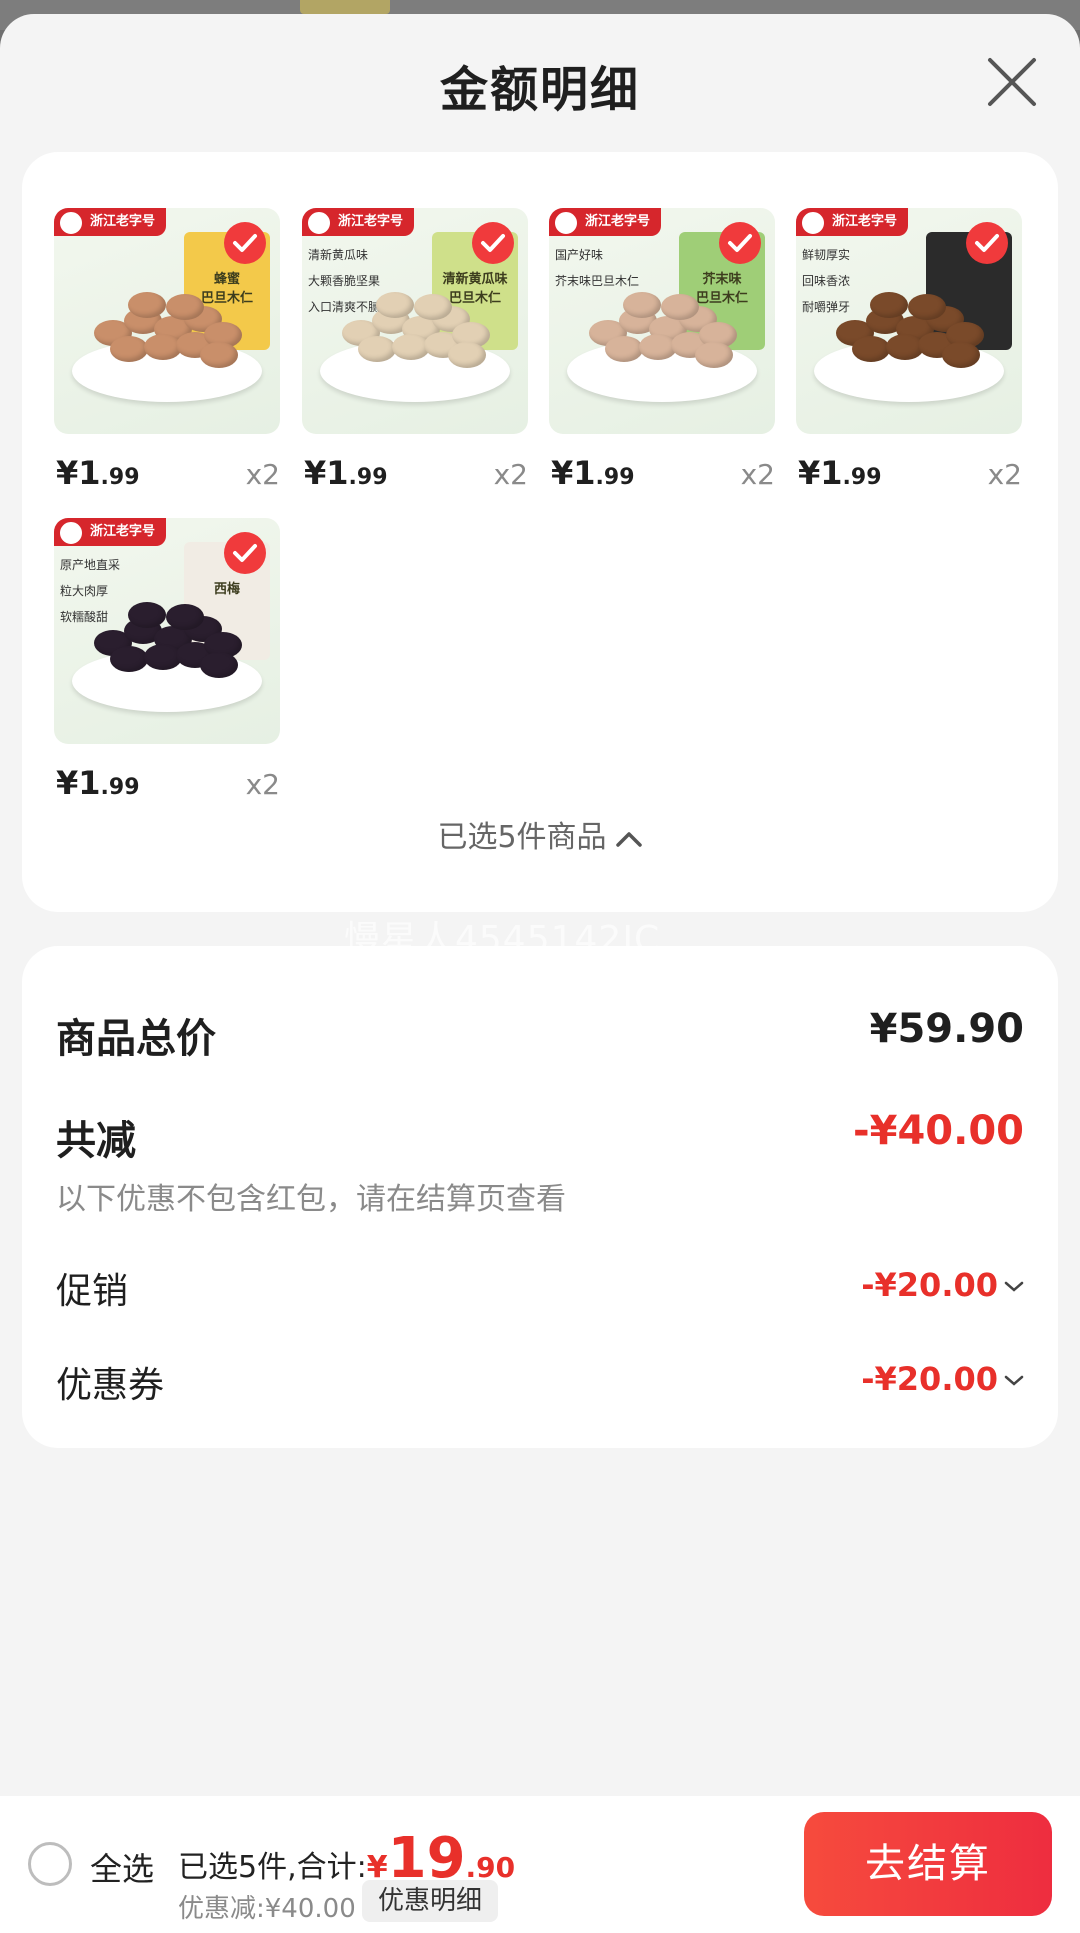 The height and width of the screenshot is (1933, 1080). What do you see at coordinates (946, 1029) in the screenshot?
I see `goods-total-value: ¥59.90` at bounding box center [946, 1029].